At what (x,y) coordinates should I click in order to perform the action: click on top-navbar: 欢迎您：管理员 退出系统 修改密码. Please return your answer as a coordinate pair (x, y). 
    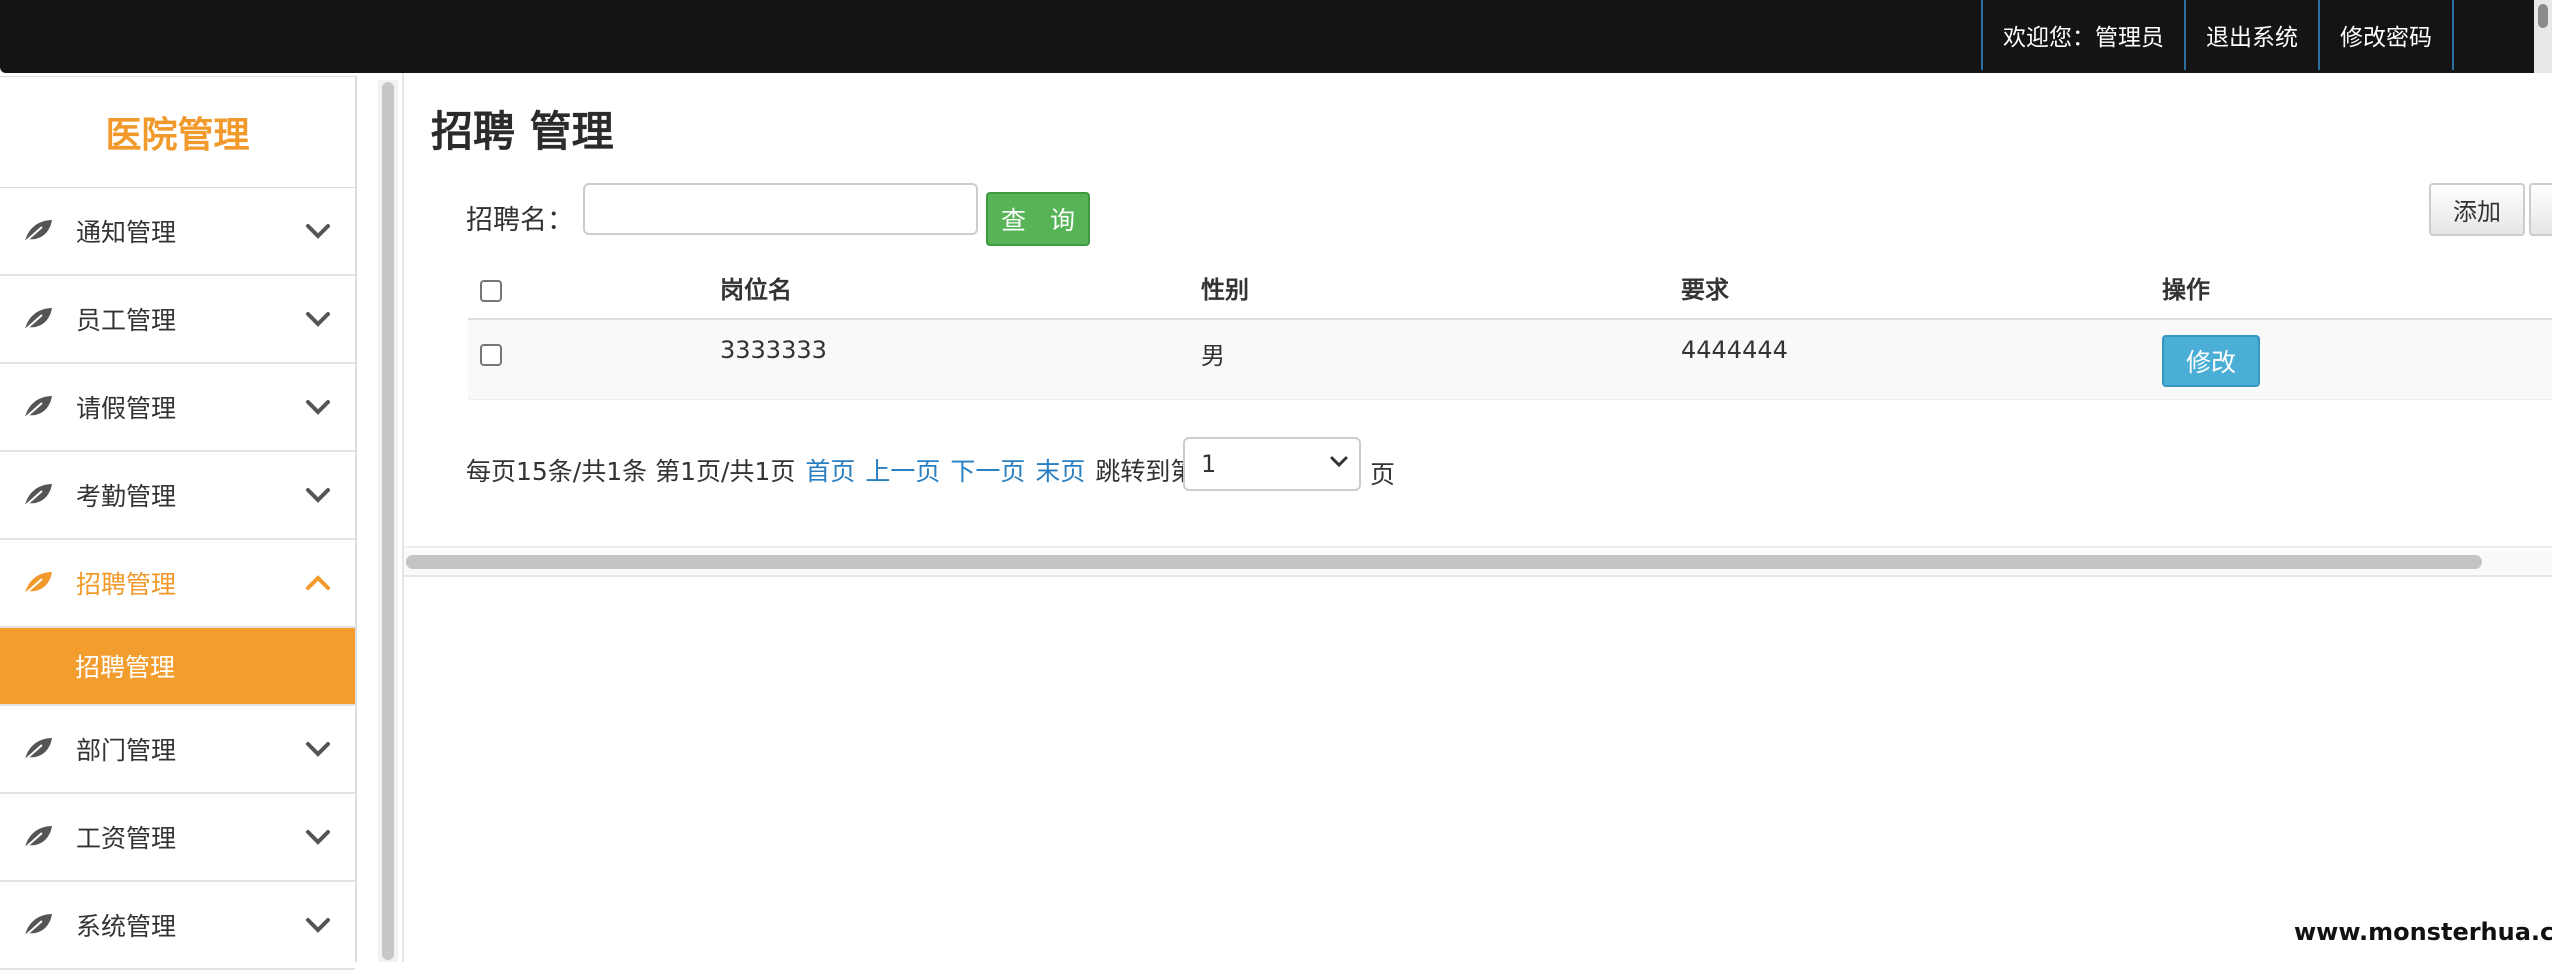
    Looking at the image, I should click on (1276, 36).